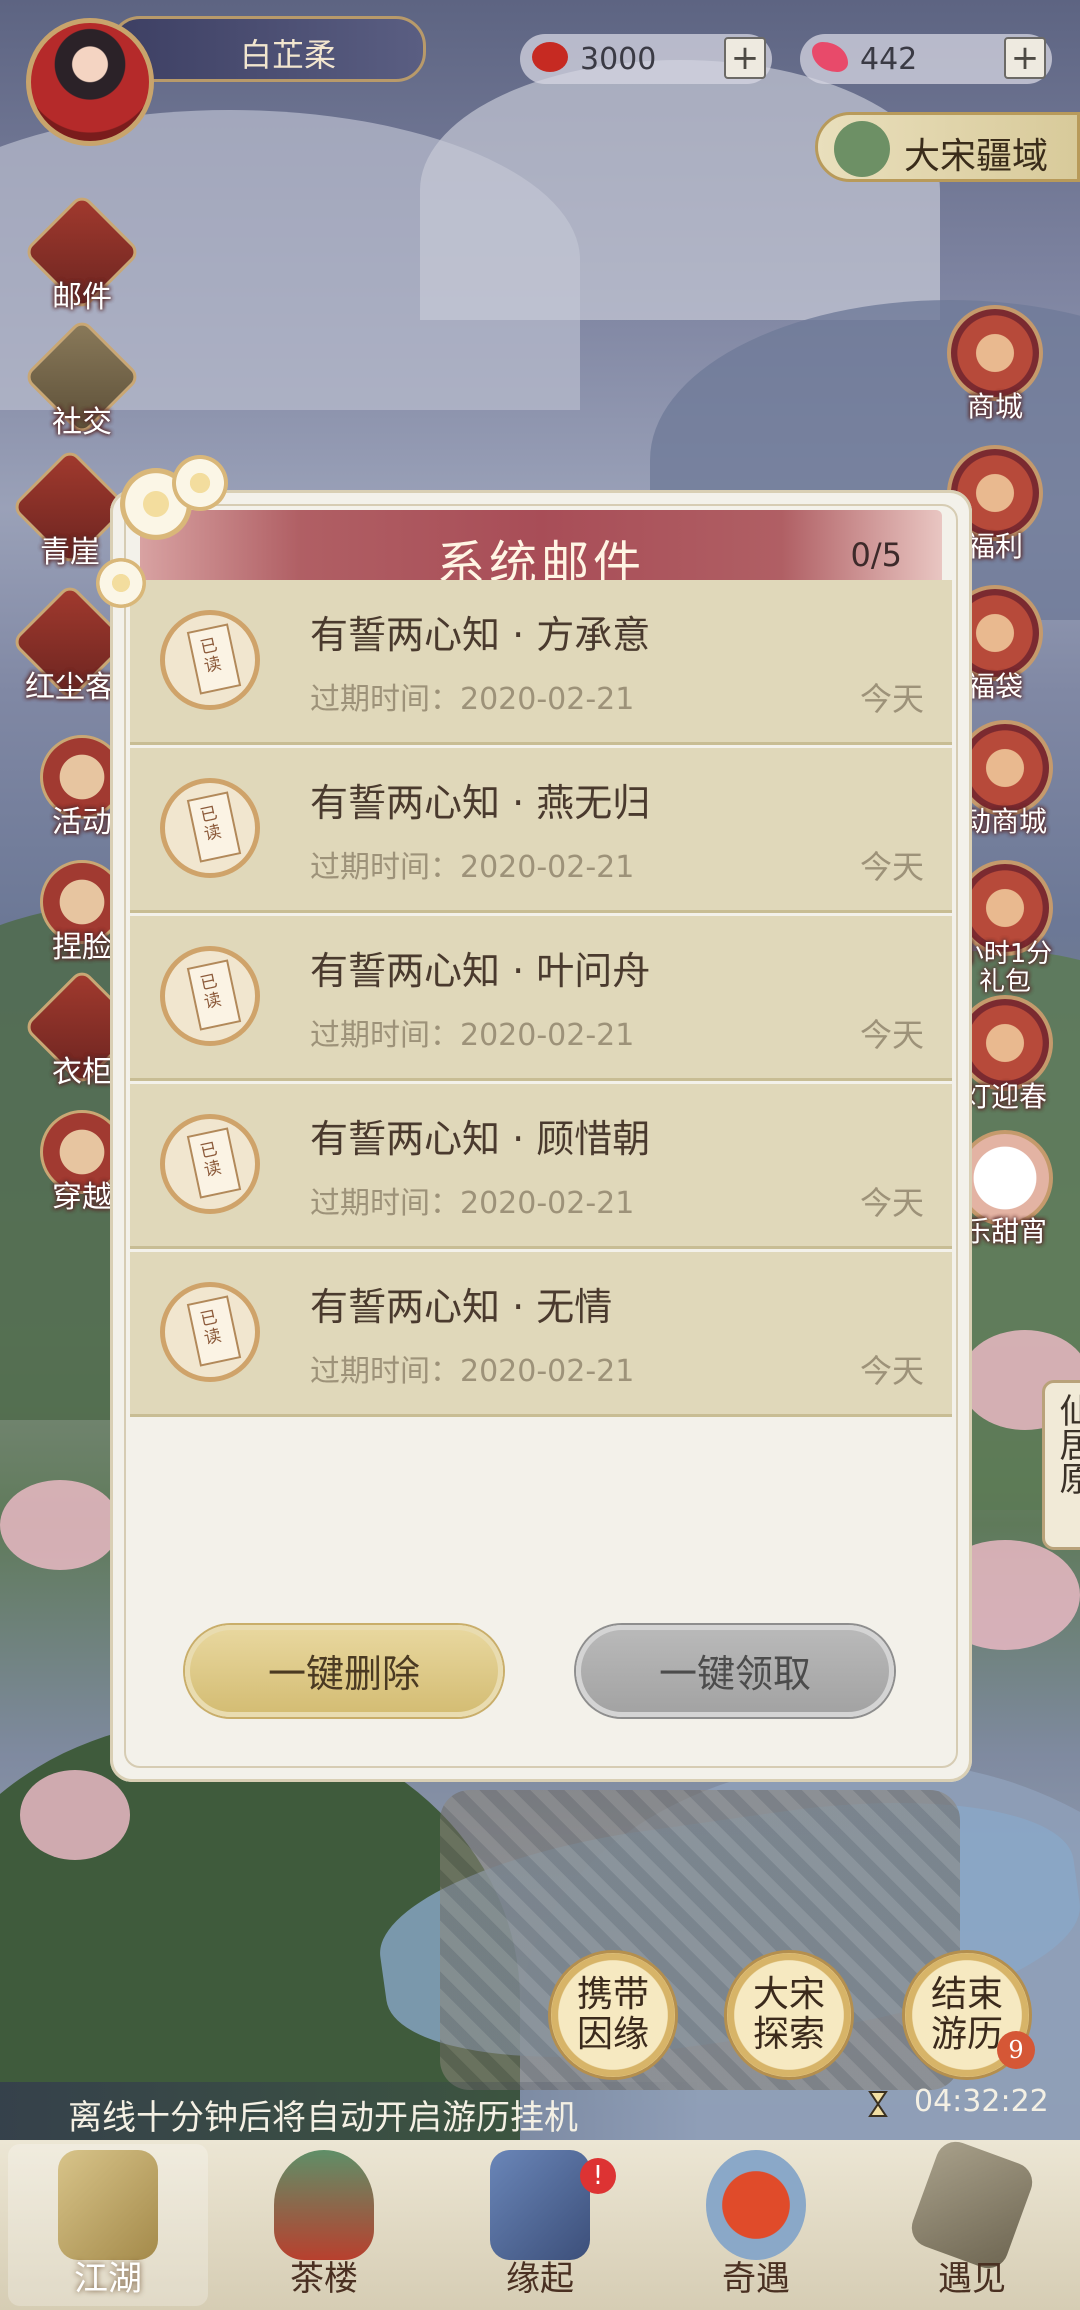 This screenshot has height=2310, width=1080. What do you see at coordinates (324, 2279) in the screenshot?
I see `nav-label: 茶楼` at bounding box center [324, 2279].